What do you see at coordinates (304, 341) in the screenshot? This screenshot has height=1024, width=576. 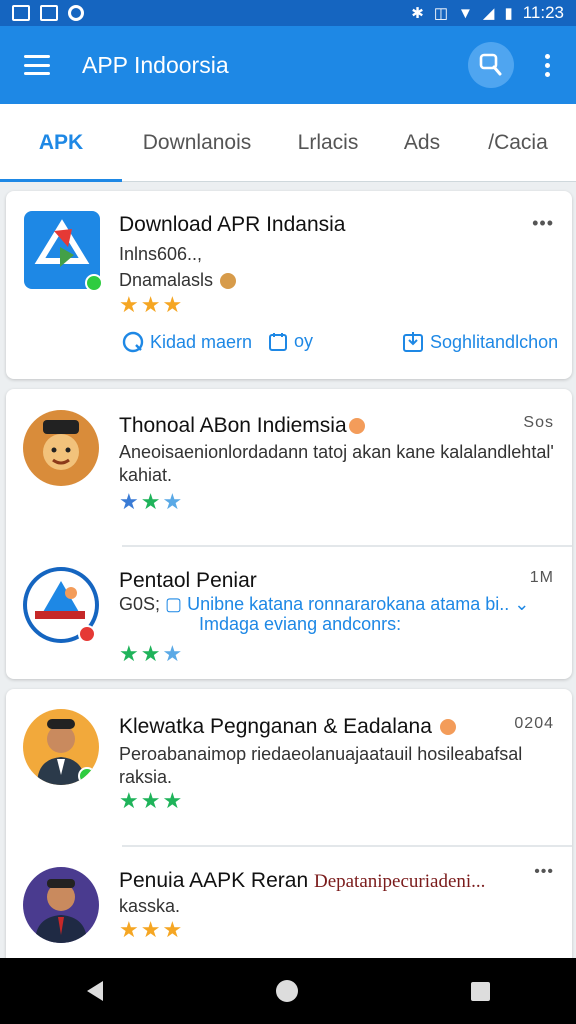 I see `calendar-action-label: oy` at bounding box center [304, 341].